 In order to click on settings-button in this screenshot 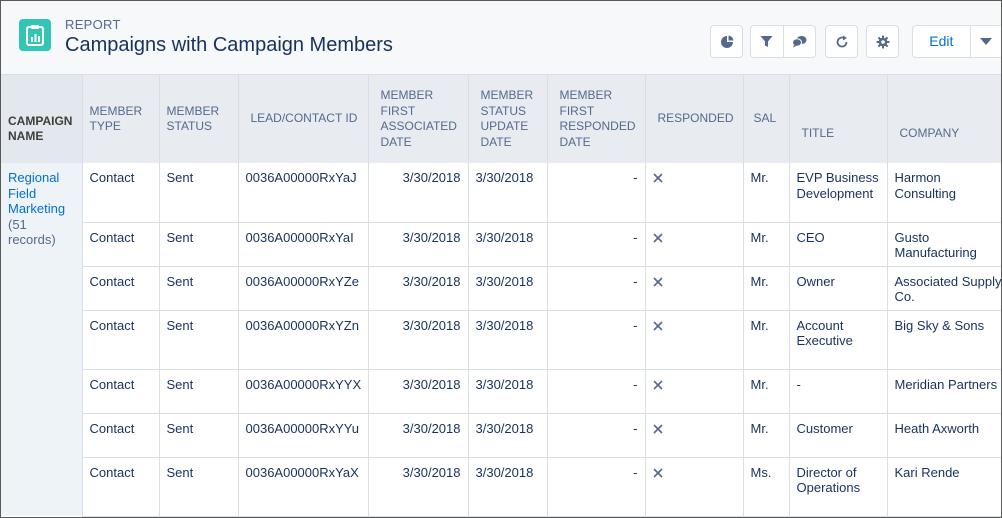, I will do `click(882, 41)`.